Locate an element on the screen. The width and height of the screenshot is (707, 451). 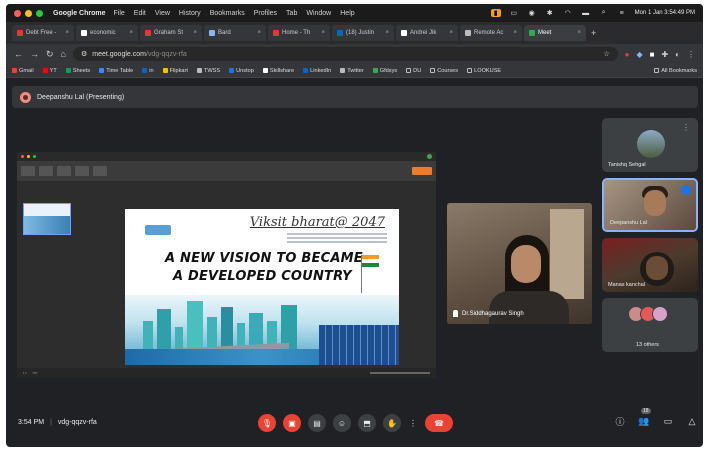
camera-off-button: ▣ is located at coordinates (292, 423).